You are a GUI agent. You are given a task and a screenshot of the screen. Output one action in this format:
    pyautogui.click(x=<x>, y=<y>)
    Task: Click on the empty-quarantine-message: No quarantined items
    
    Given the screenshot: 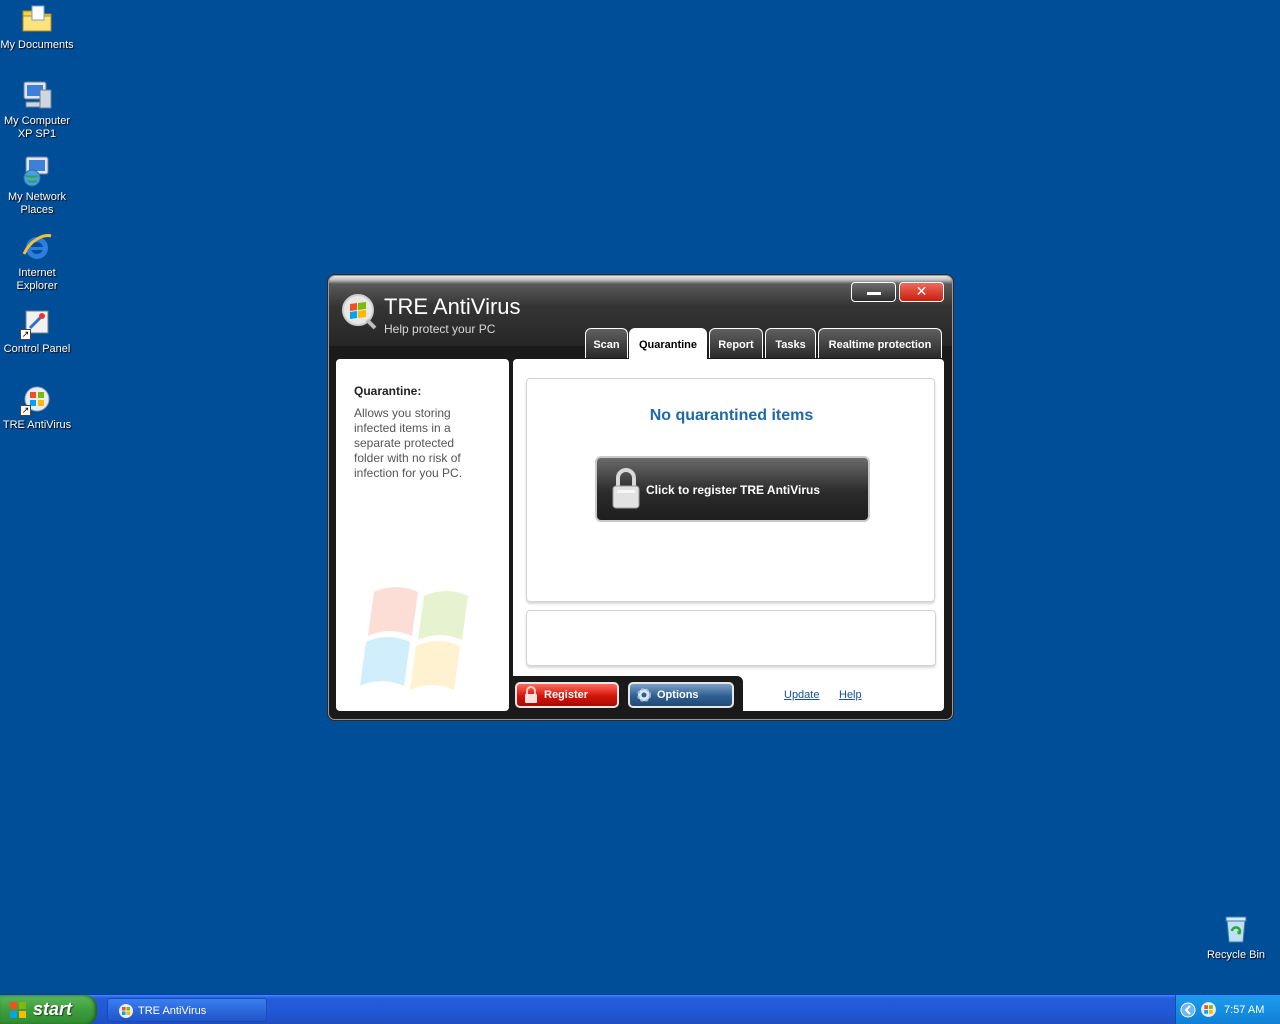 What is the action you would take?
    pyautogui.click(x=731, y=415)
    